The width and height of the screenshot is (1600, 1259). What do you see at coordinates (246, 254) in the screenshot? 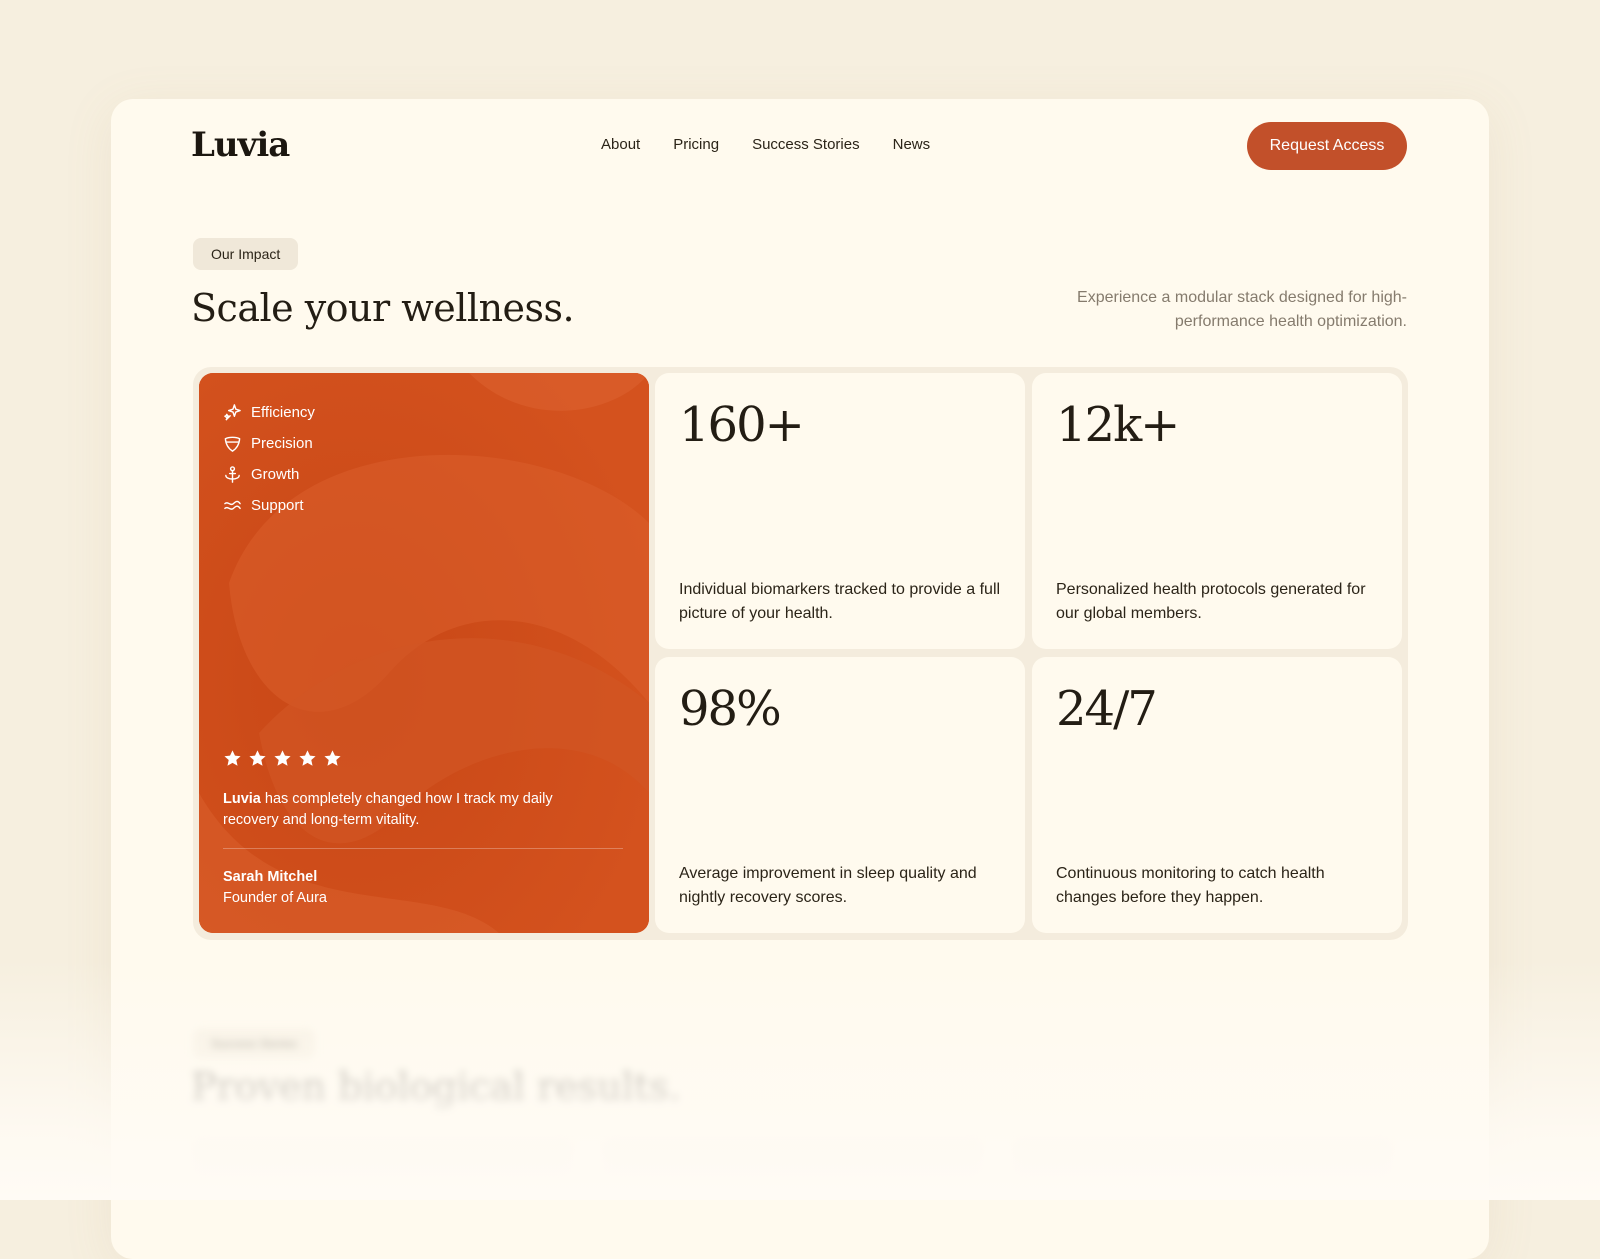
I see `section-pill: Our Impact` at bounding box center [246, 254].